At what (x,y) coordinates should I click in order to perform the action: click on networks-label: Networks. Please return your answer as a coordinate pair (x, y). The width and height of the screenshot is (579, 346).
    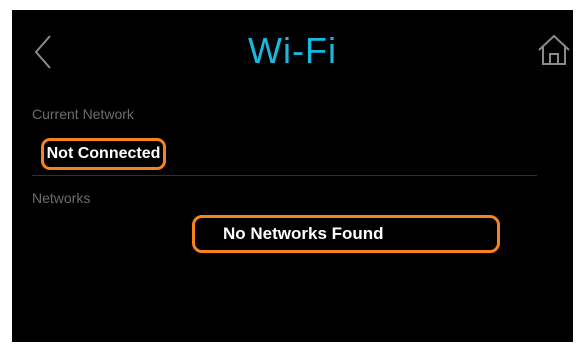
    Looking at the image, I should click on (61, 198).